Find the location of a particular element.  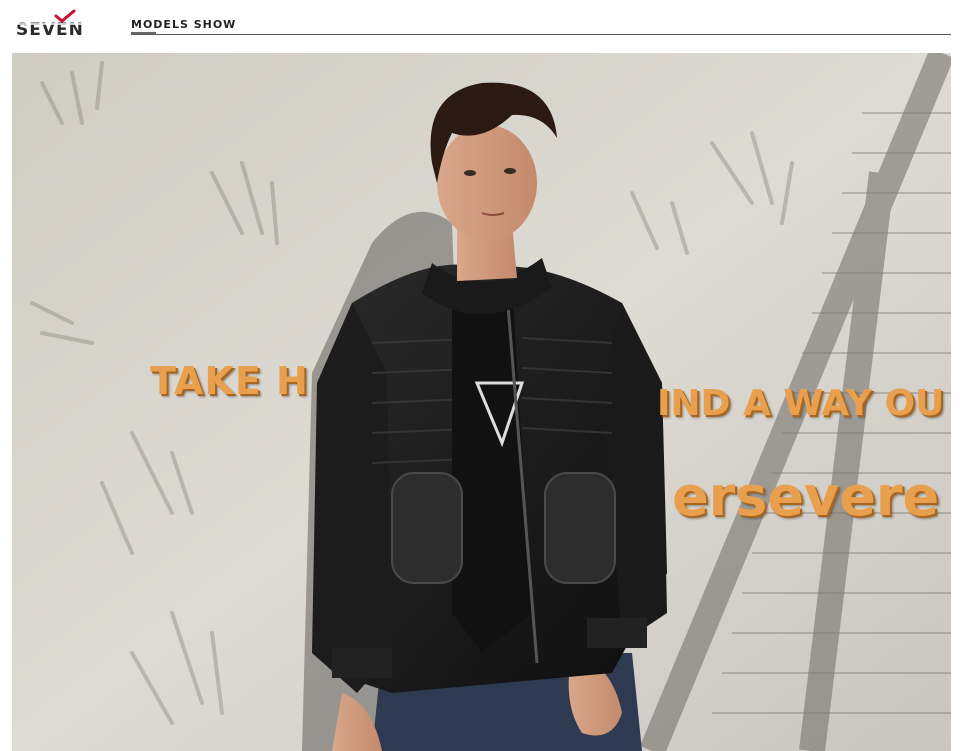

header: SEVEN MODELS SHOW is located at coordinates (480, 25).